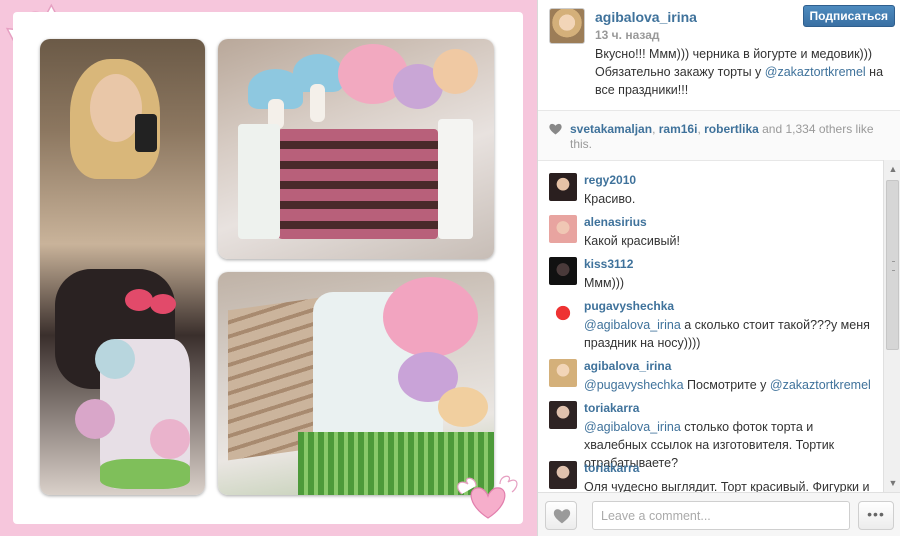  What do you see at coordinates (632, 241) in the screenshot?
I see `comment-text: Какой красивый!` at bounding box center [632, 241].